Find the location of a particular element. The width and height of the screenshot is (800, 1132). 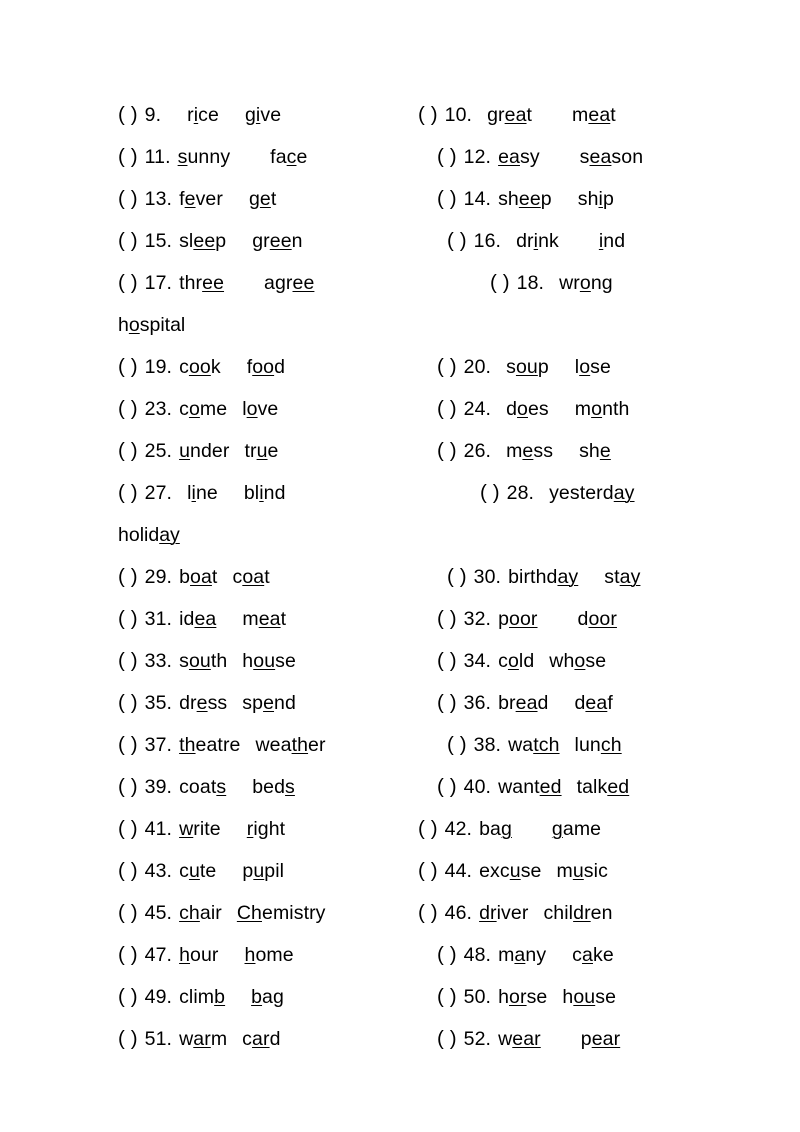

word-2: spend is located at coordinates (269, 703).